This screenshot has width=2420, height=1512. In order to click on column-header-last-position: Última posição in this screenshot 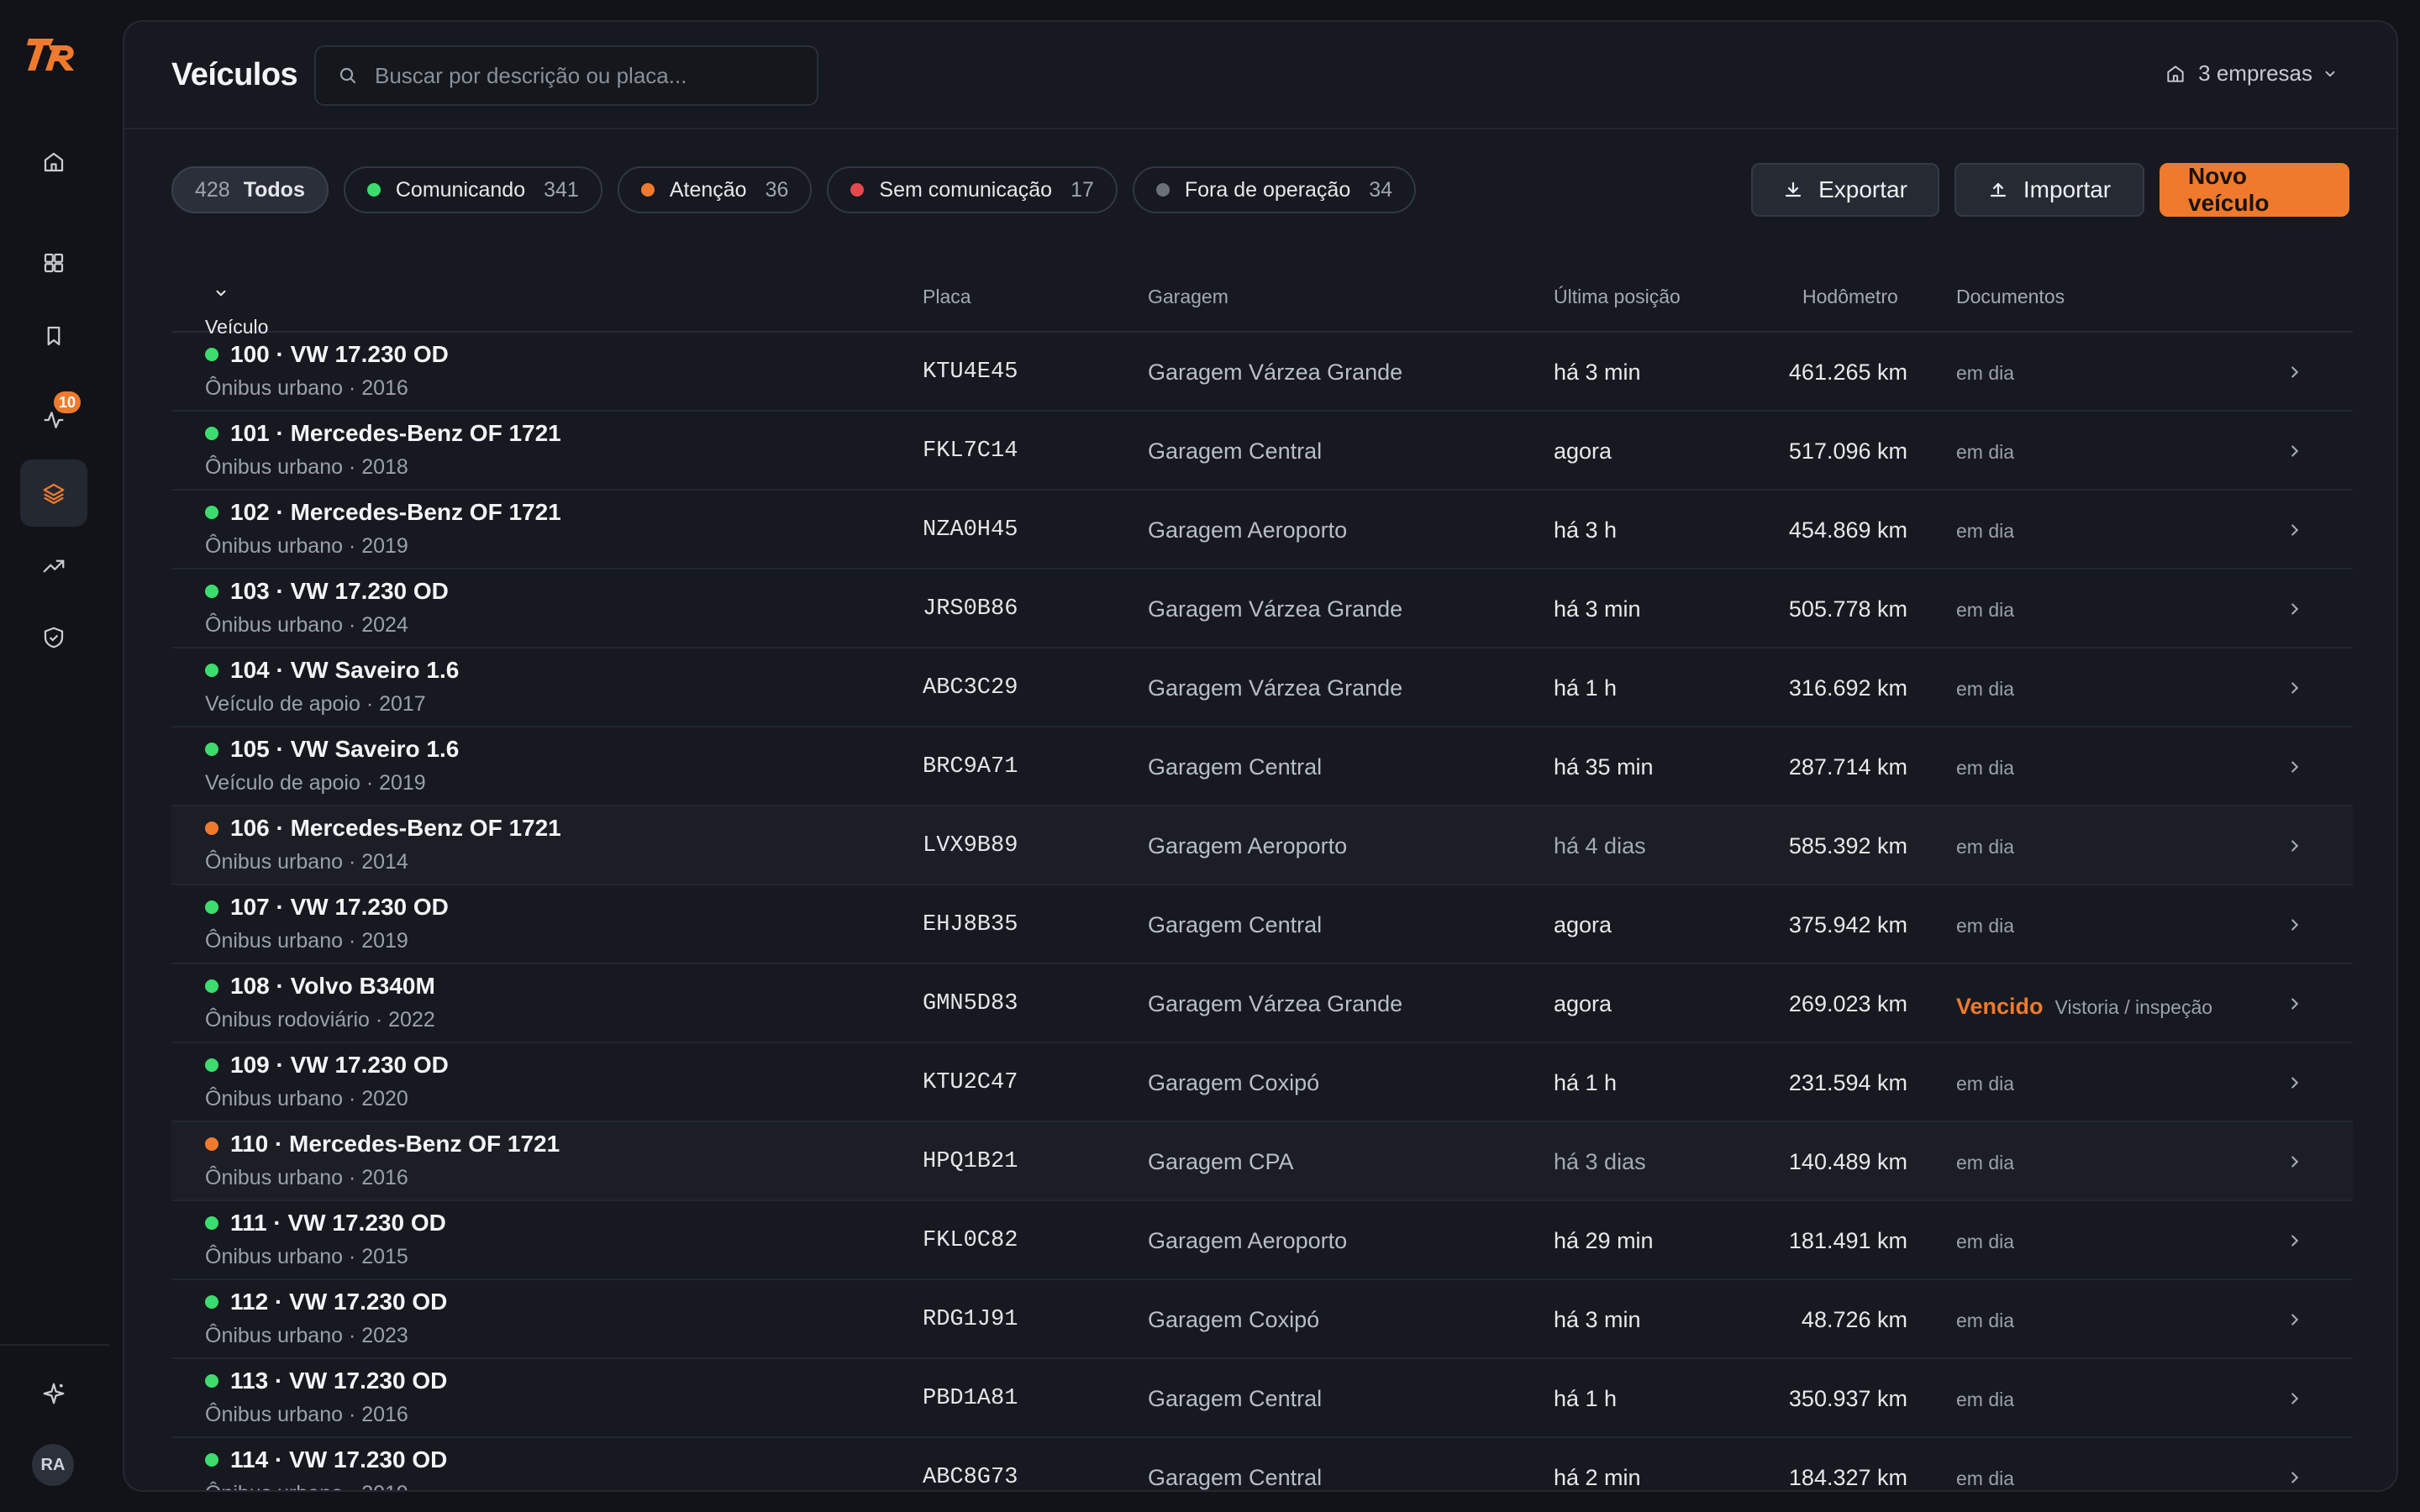, I will do `click(1618, 296)`.